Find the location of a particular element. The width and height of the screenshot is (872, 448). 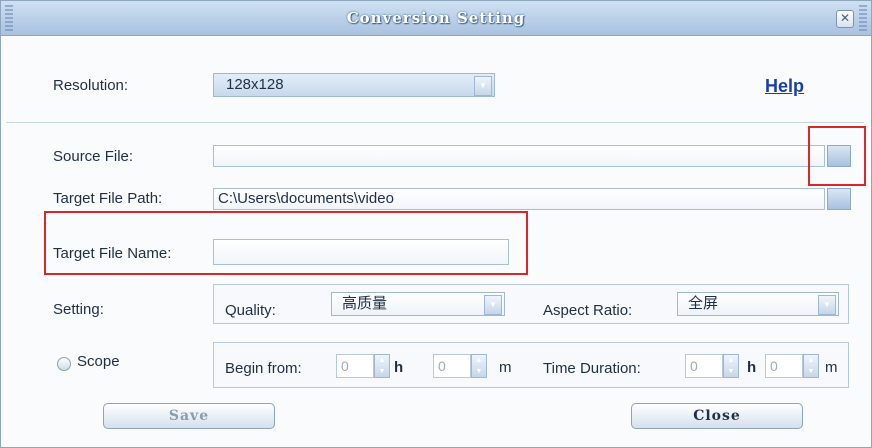

duration-hour-input: 0 is located at coordinates (704, 366).